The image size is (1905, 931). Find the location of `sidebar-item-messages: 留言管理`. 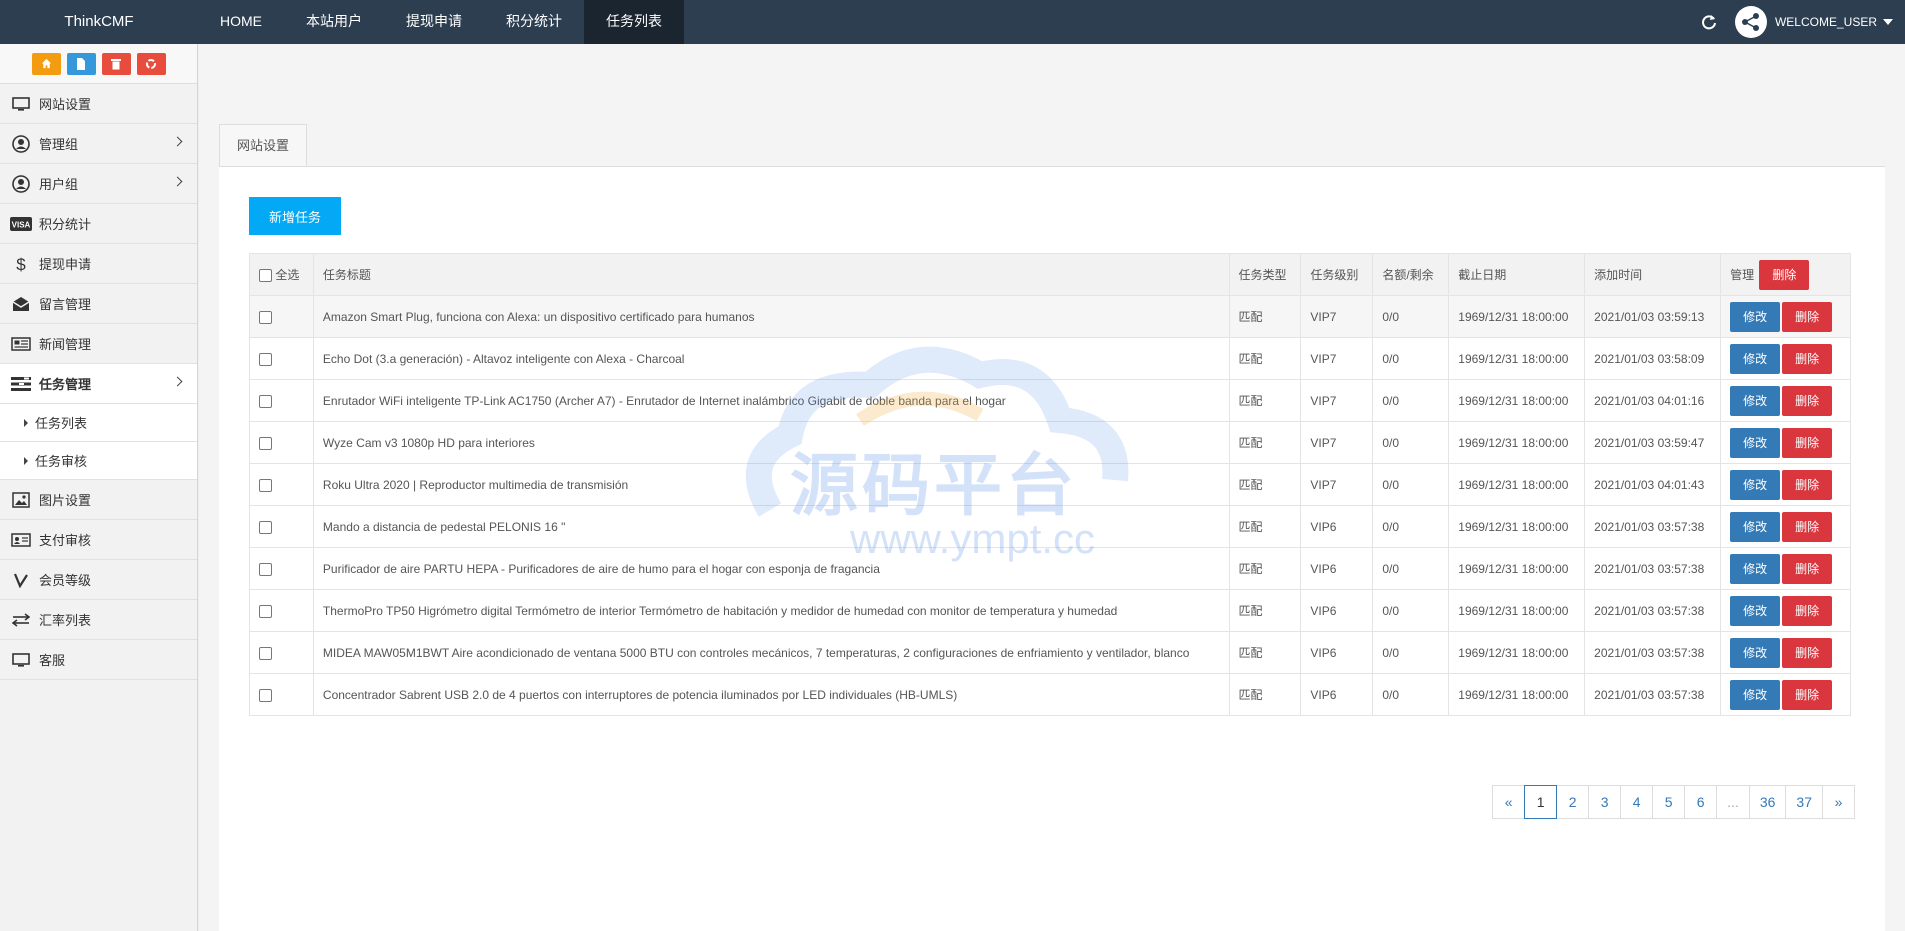

sidebar-item-messages: 留言管理 is located at coordinates (98, 304).